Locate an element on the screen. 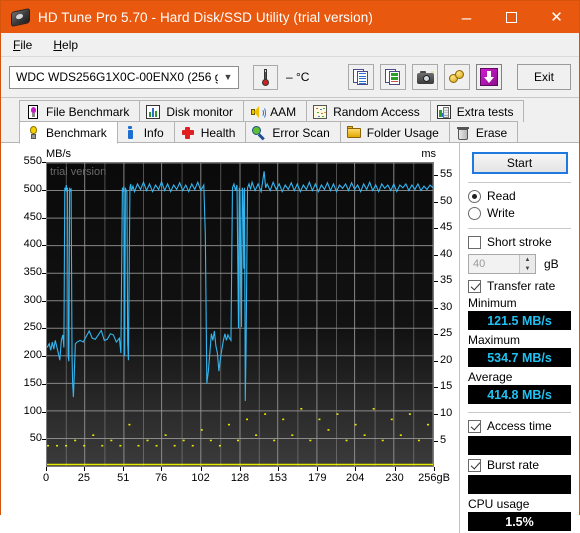 The height and width of the screenshot is (533, 580). y-tick-label-right: 40 is located at coordinates (446, 253).